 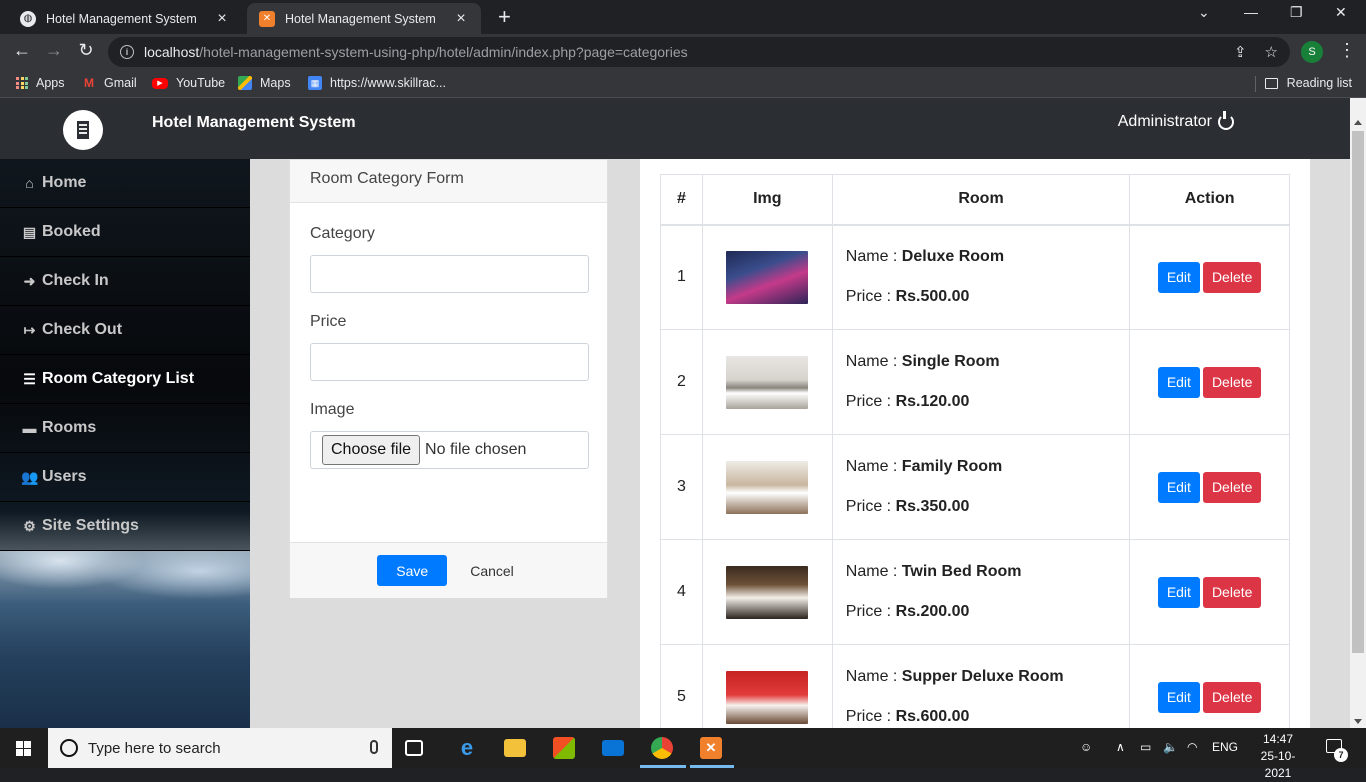 What do you see at coordinates (1347, 50) in the screenshot?
I see `browser-menu-icon: ⋮` at bounding box center [1347, 50].